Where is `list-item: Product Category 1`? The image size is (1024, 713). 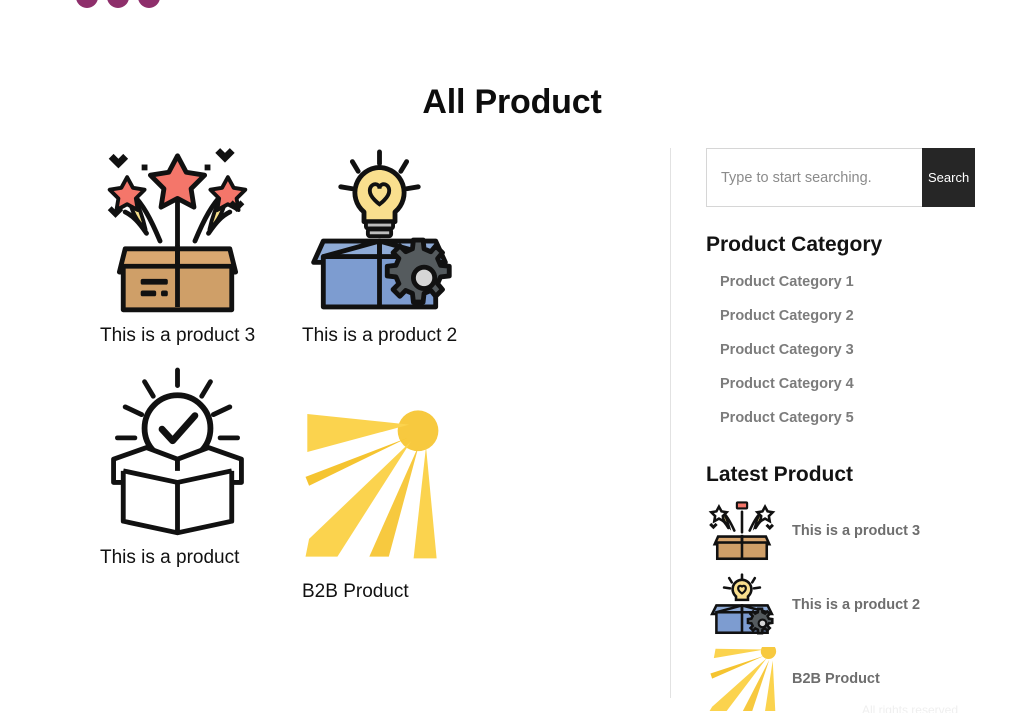 list-item: Product Category 1 is located at coordinates (831, 282).